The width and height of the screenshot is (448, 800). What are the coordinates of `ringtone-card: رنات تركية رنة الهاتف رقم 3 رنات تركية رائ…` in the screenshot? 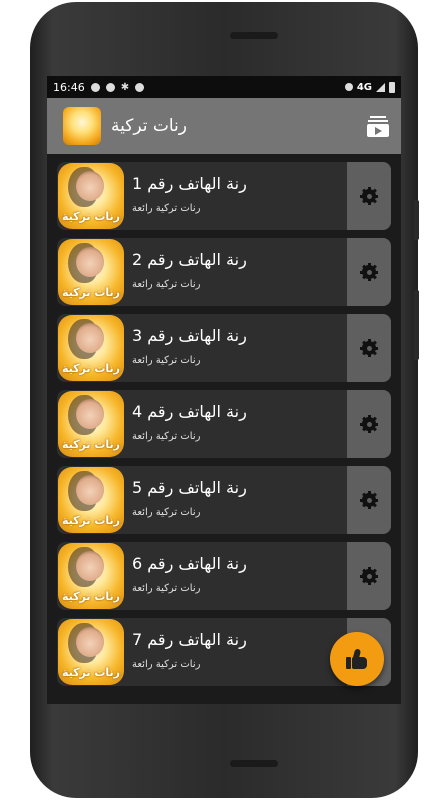 It's located at (224, 348).